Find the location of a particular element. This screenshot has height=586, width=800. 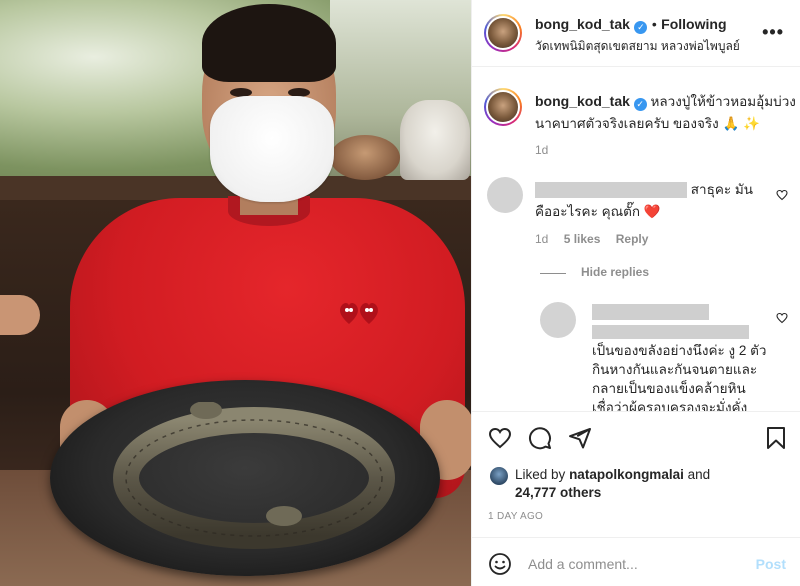

comment-1-likes: 5 likes is located at coordinates (582, 239).